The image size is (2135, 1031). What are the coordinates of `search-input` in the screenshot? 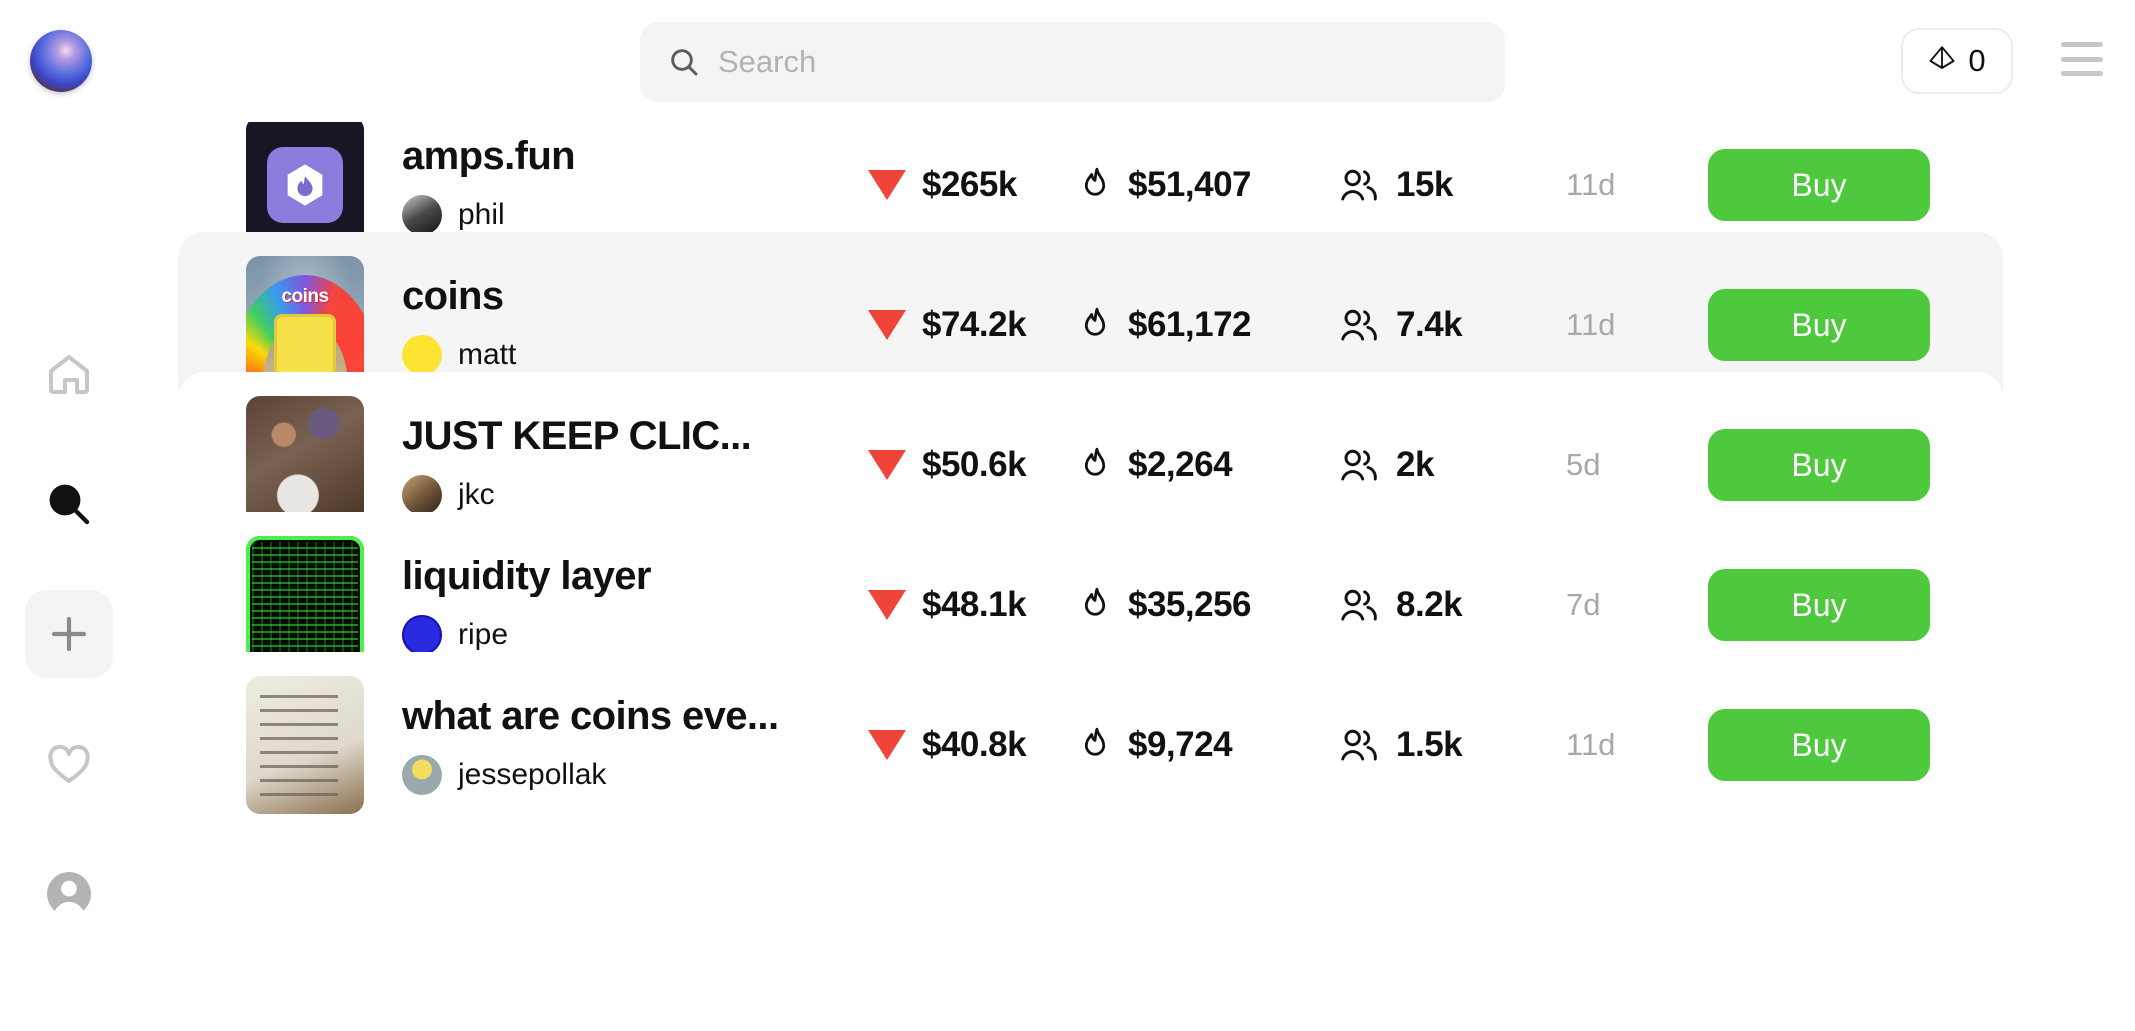 It's located at (1097, 62).